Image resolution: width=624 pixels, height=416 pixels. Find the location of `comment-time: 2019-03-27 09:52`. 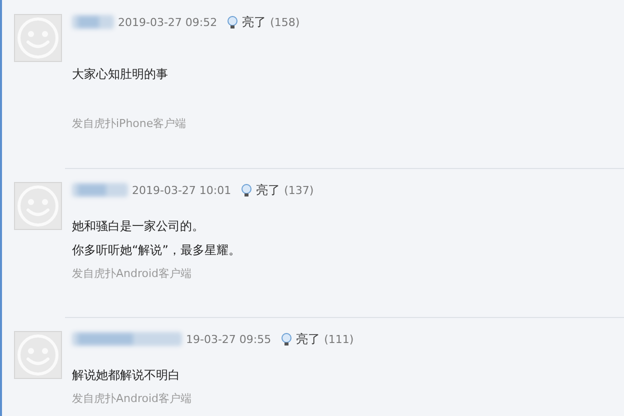

comment-time: 2019-03-27 09:52 is located at coordinates (168, 22).